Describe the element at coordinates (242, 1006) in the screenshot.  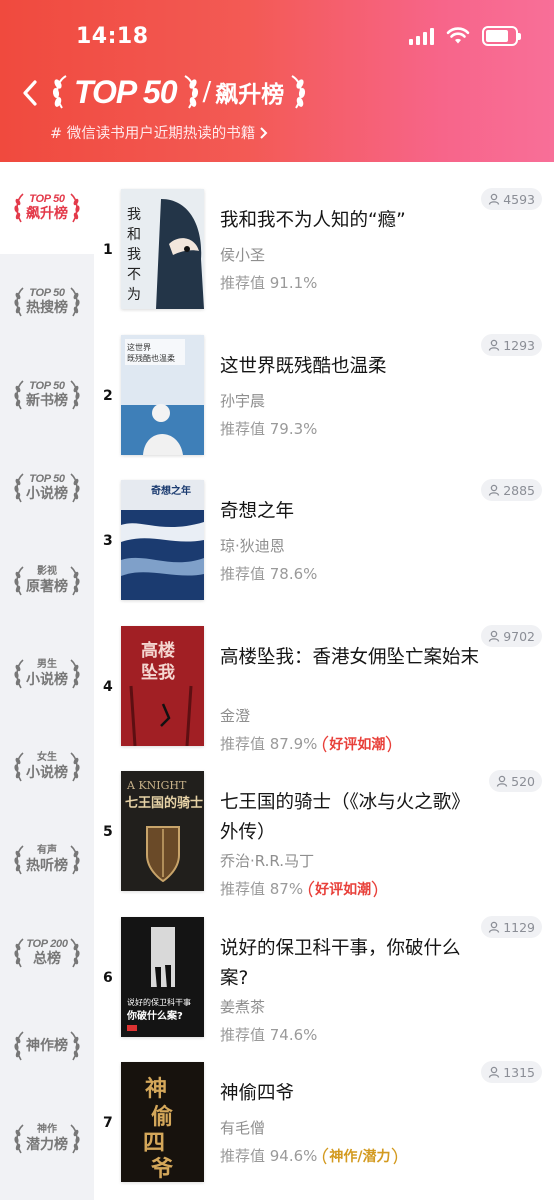
I see `book-author: 姜煮茶` at that location.